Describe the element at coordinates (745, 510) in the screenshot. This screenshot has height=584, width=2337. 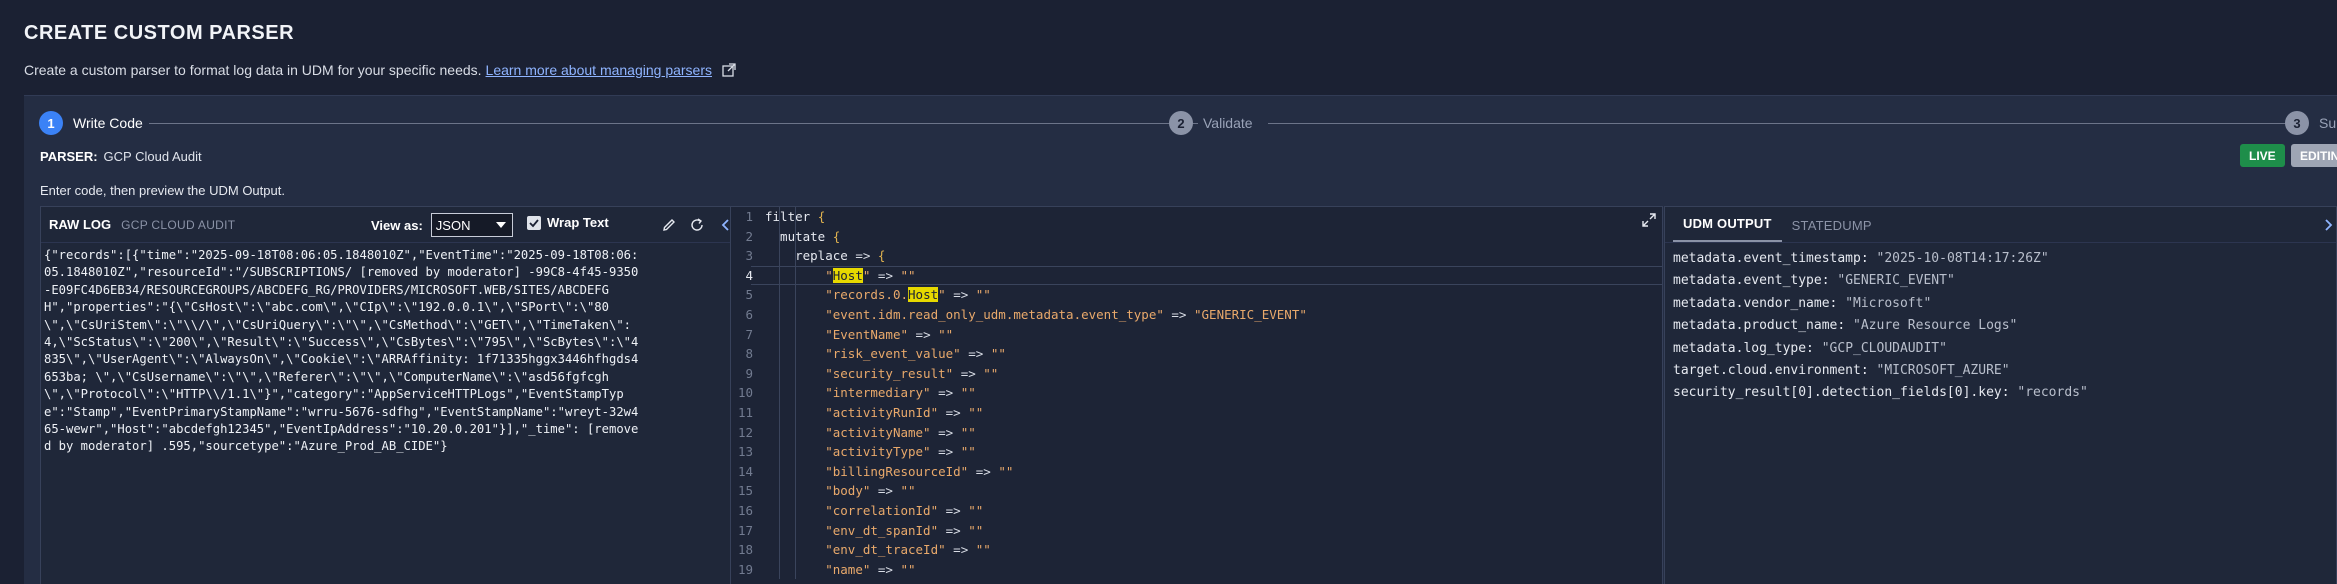
I see `line-number: 16` at that location.